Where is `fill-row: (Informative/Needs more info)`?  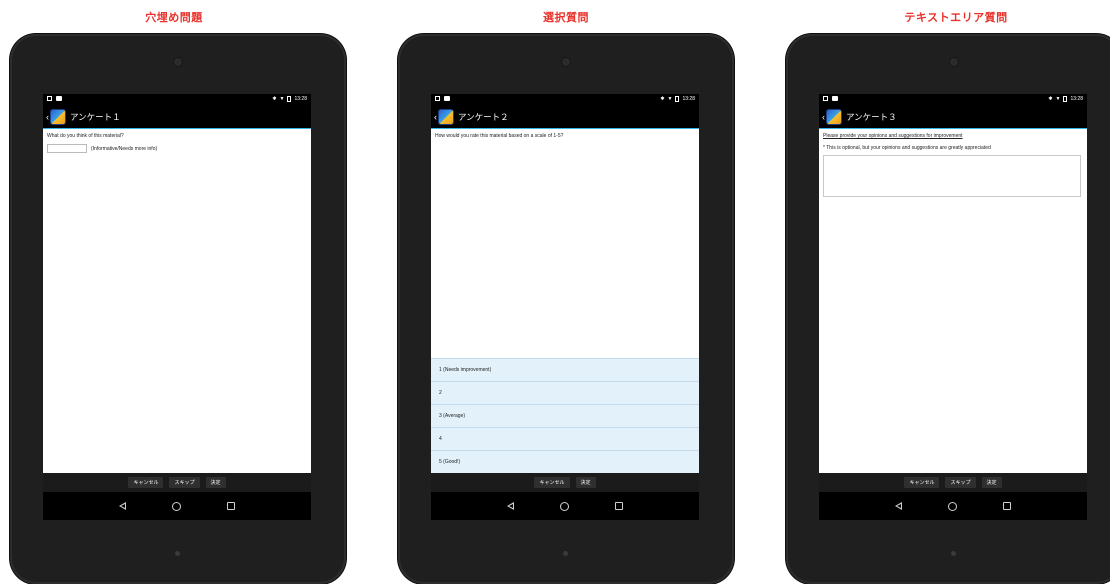
fill-row: (Informative/Needs more info) is located at coordinates (177, 148).